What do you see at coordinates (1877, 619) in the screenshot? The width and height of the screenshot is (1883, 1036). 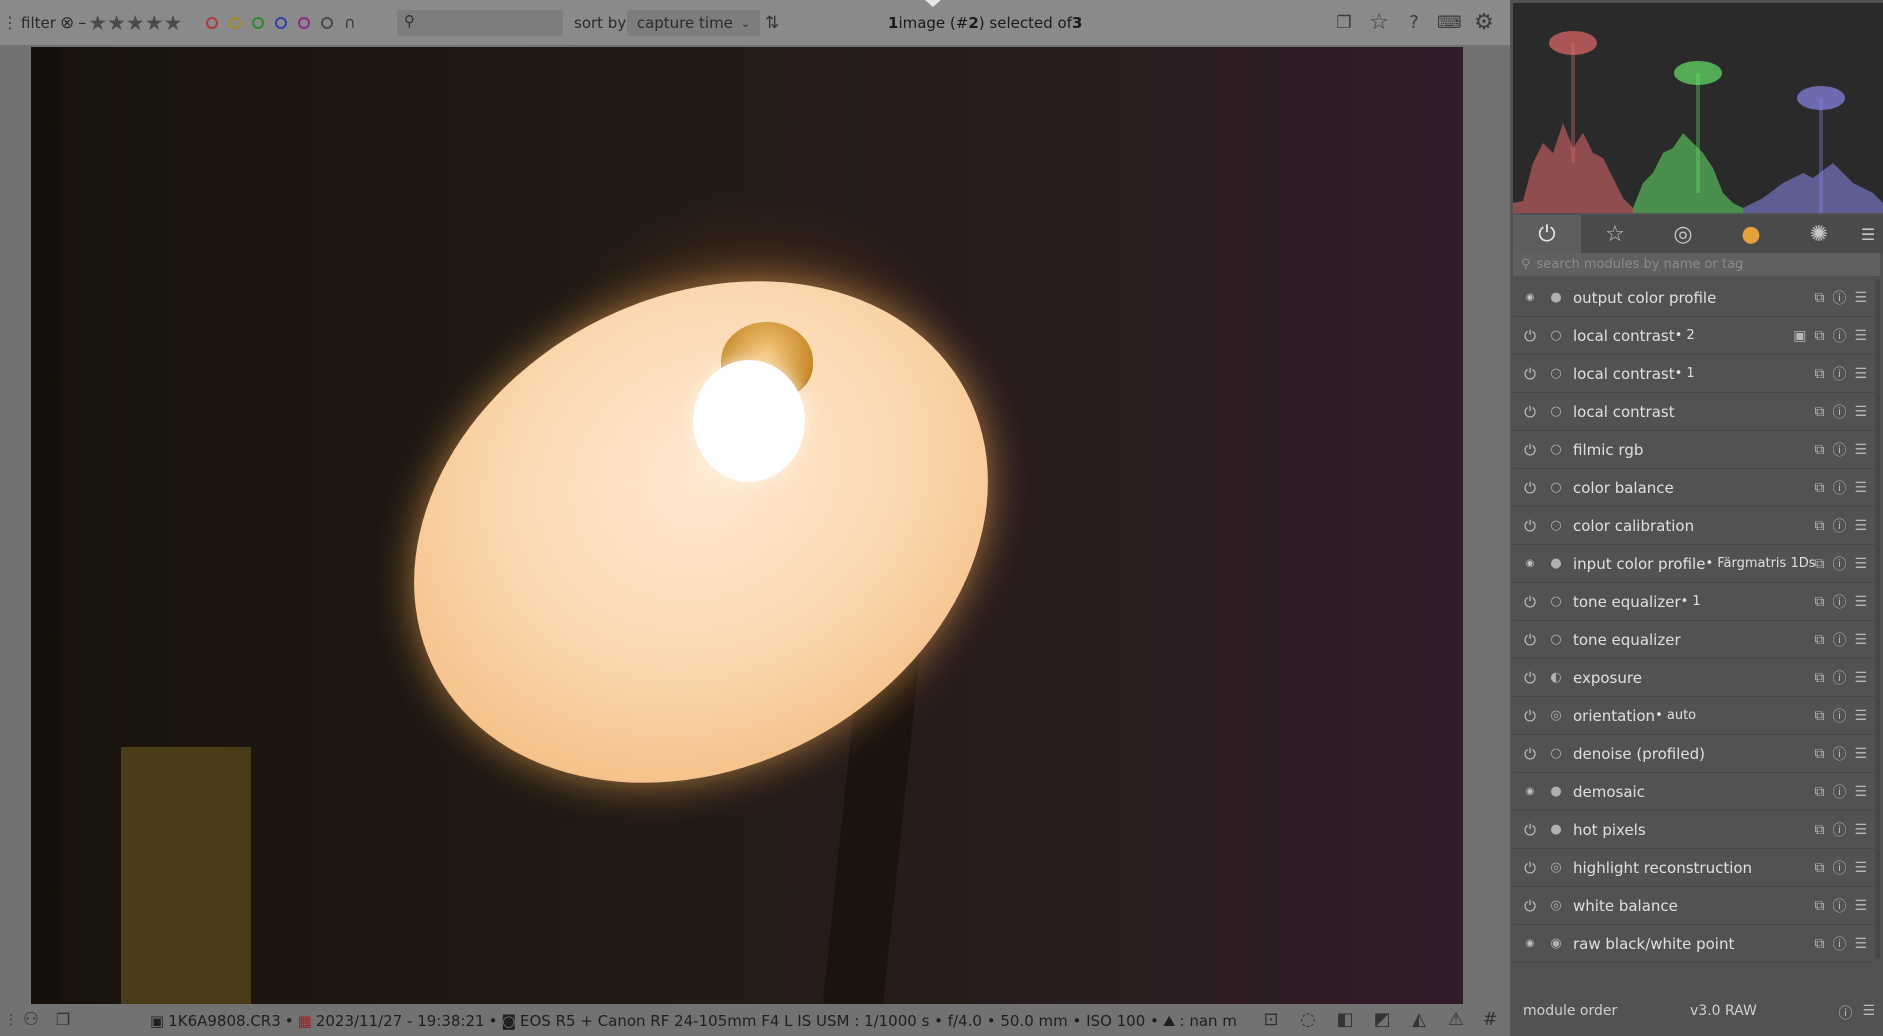 I see `scrollbar` at bounding box center [1877, 619].